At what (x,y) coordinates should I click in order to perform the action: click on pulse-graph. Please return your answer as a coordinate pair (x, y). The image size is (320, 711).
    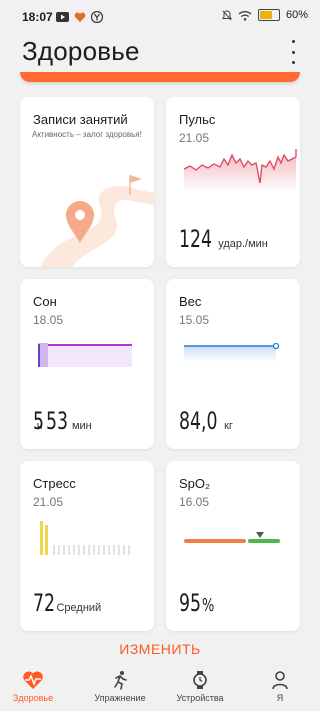
    Looking at the image, I should click on (240, 171).